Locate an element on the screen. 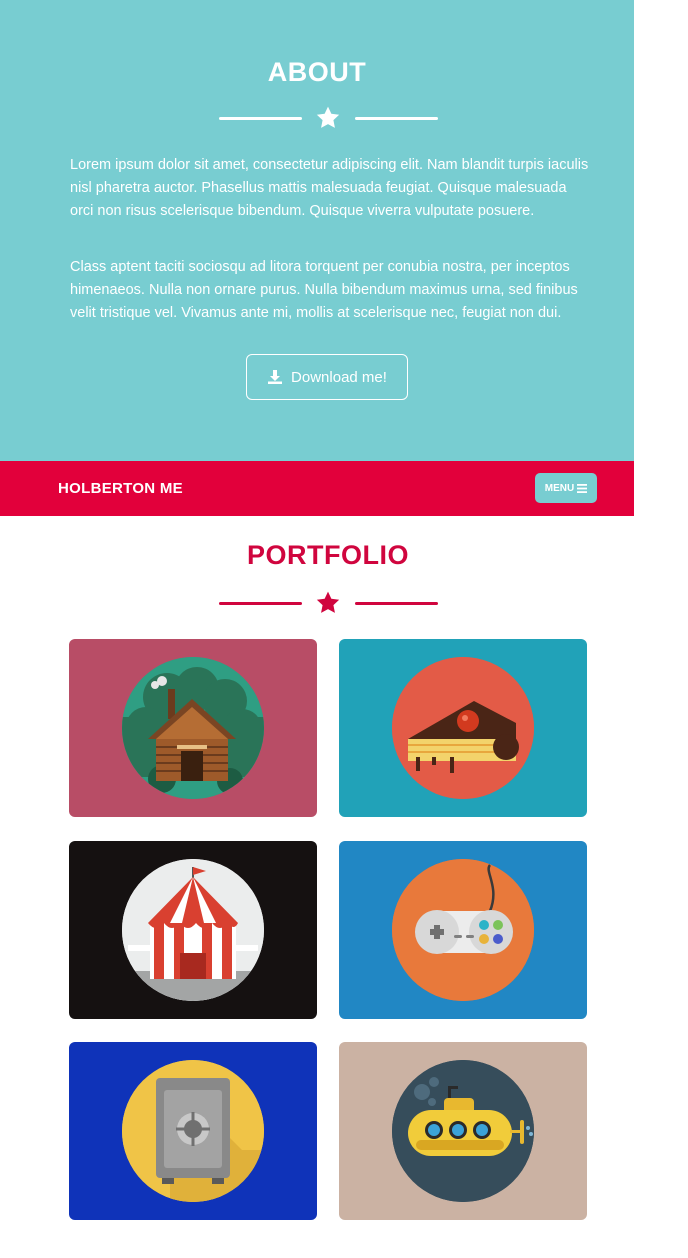 Image resolution: width=688 pixels, height=1258 pixels. portfolio-item-controller is located at coordinates (463, 930).